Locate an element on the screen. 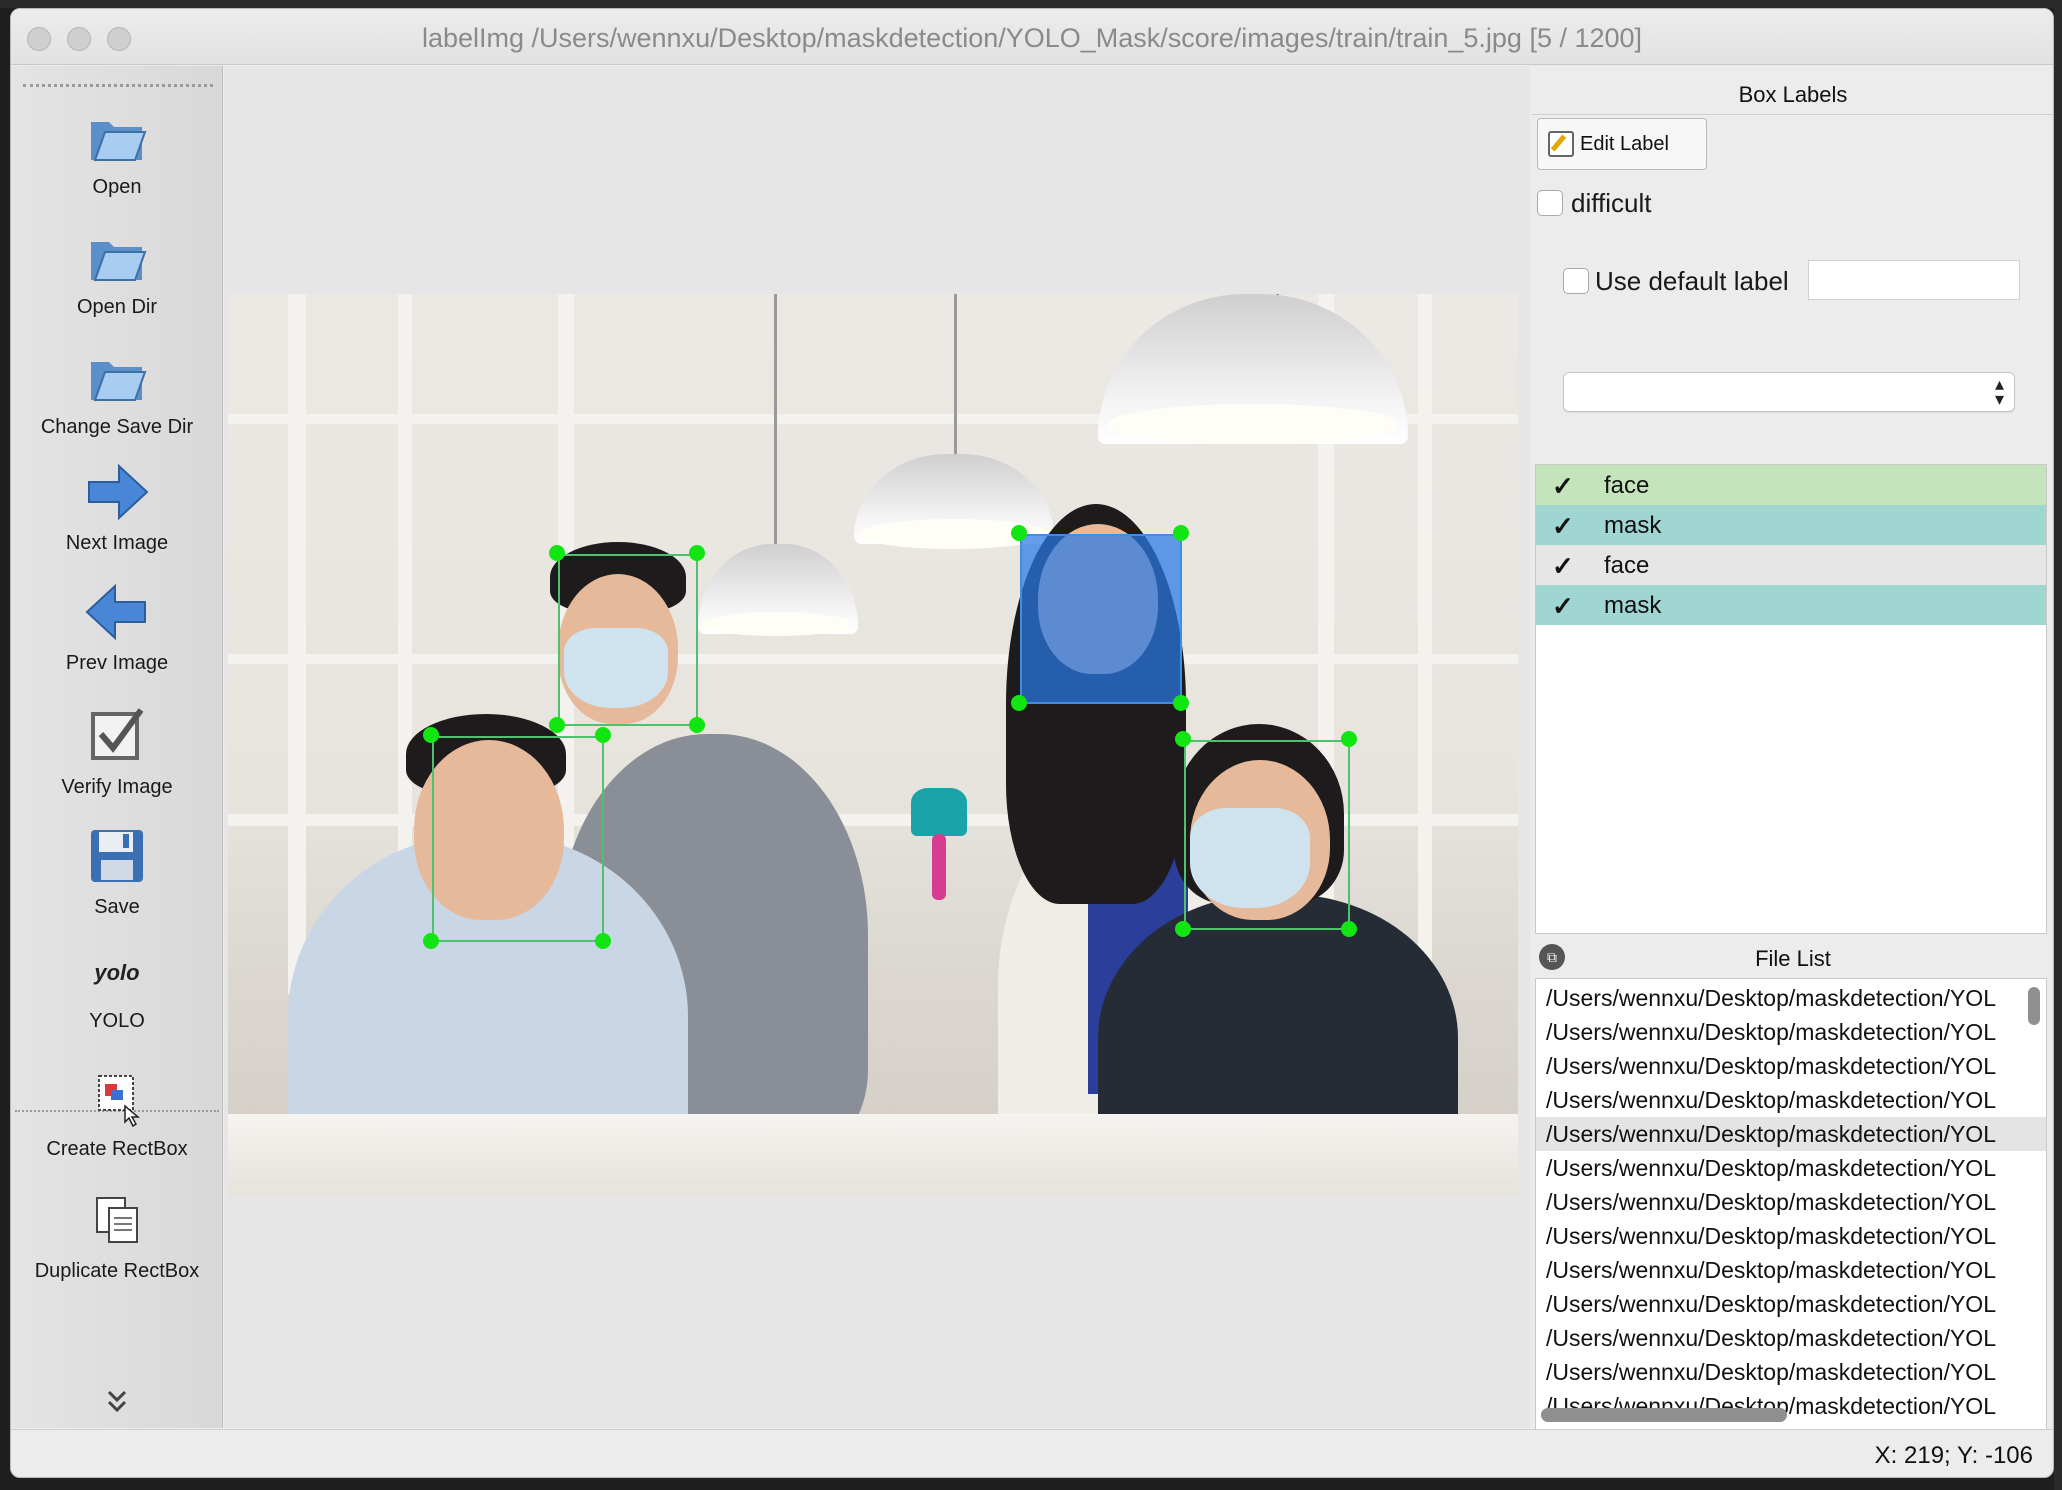  background-desktop is located at coordinates (1031, 4).